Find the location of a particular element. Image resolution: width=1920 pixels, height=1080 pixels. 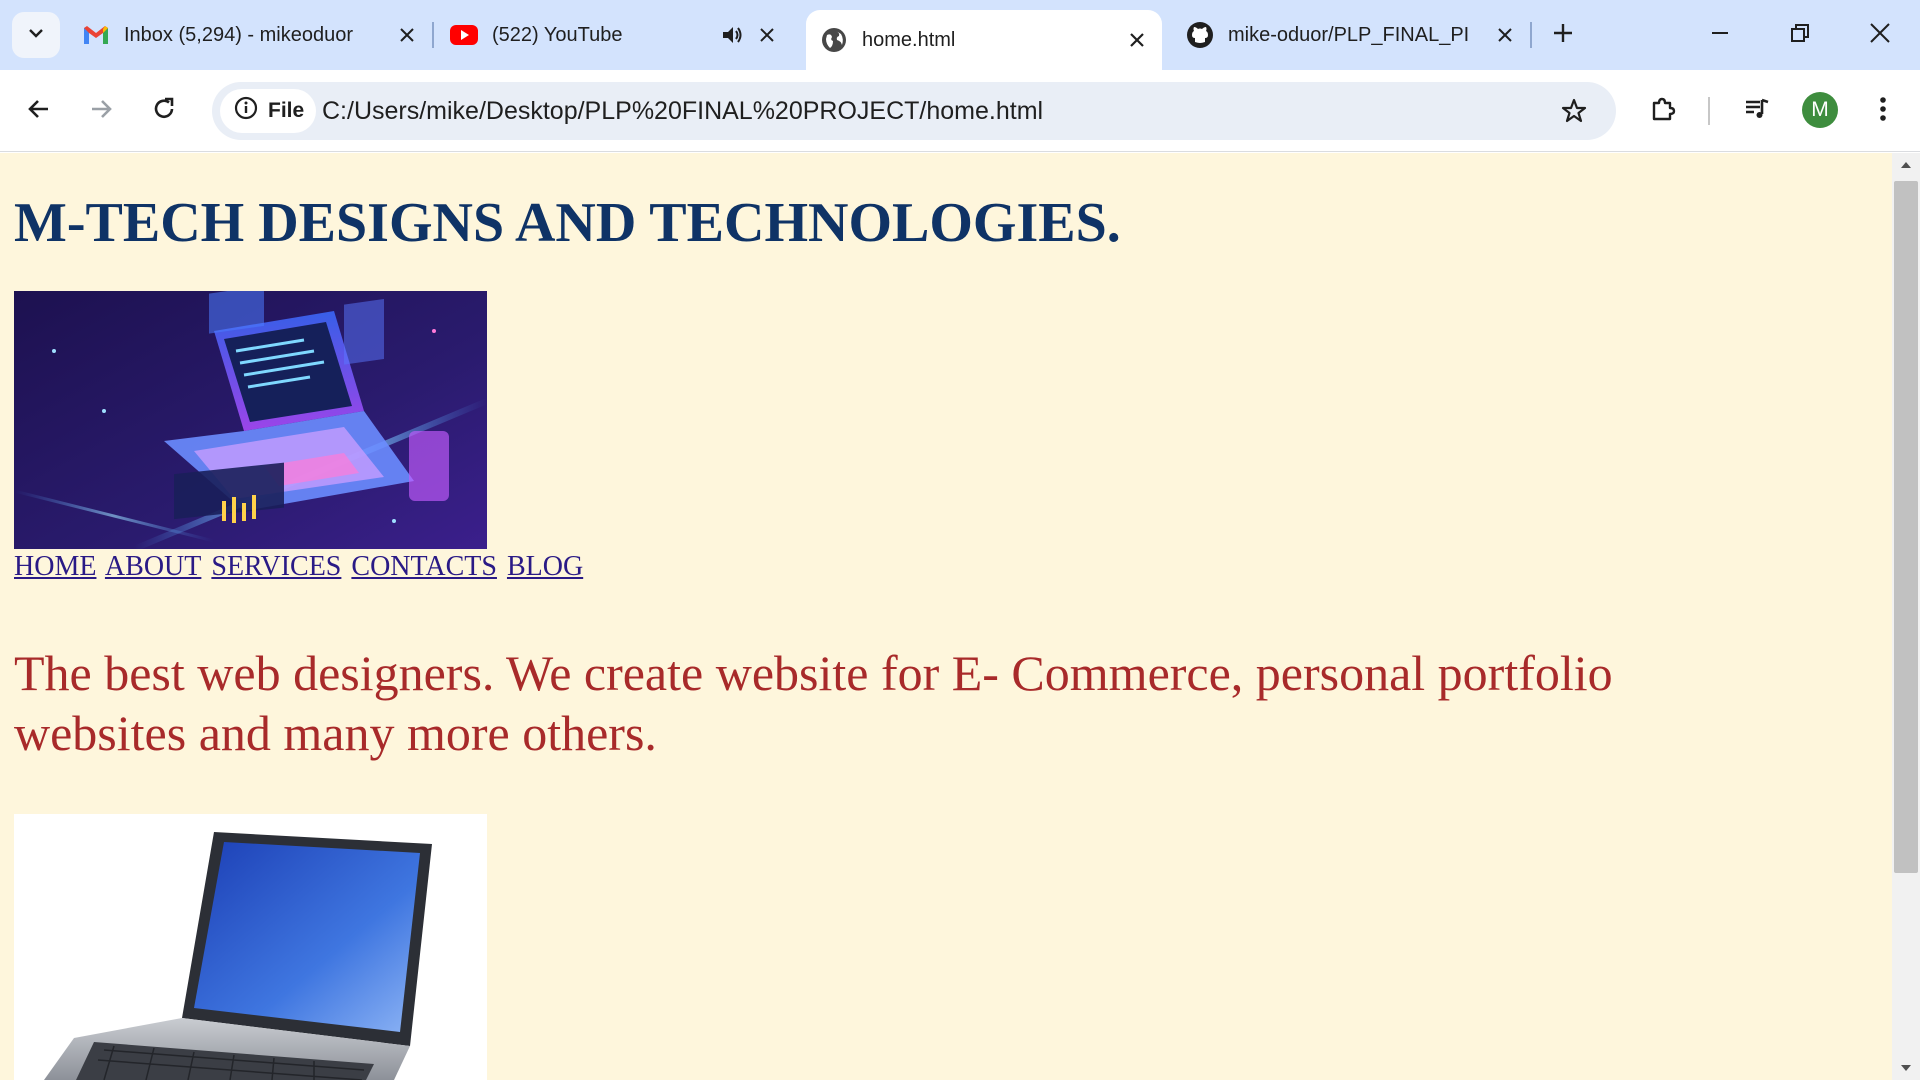

gmail-icon is located at coordinates (96, 35).